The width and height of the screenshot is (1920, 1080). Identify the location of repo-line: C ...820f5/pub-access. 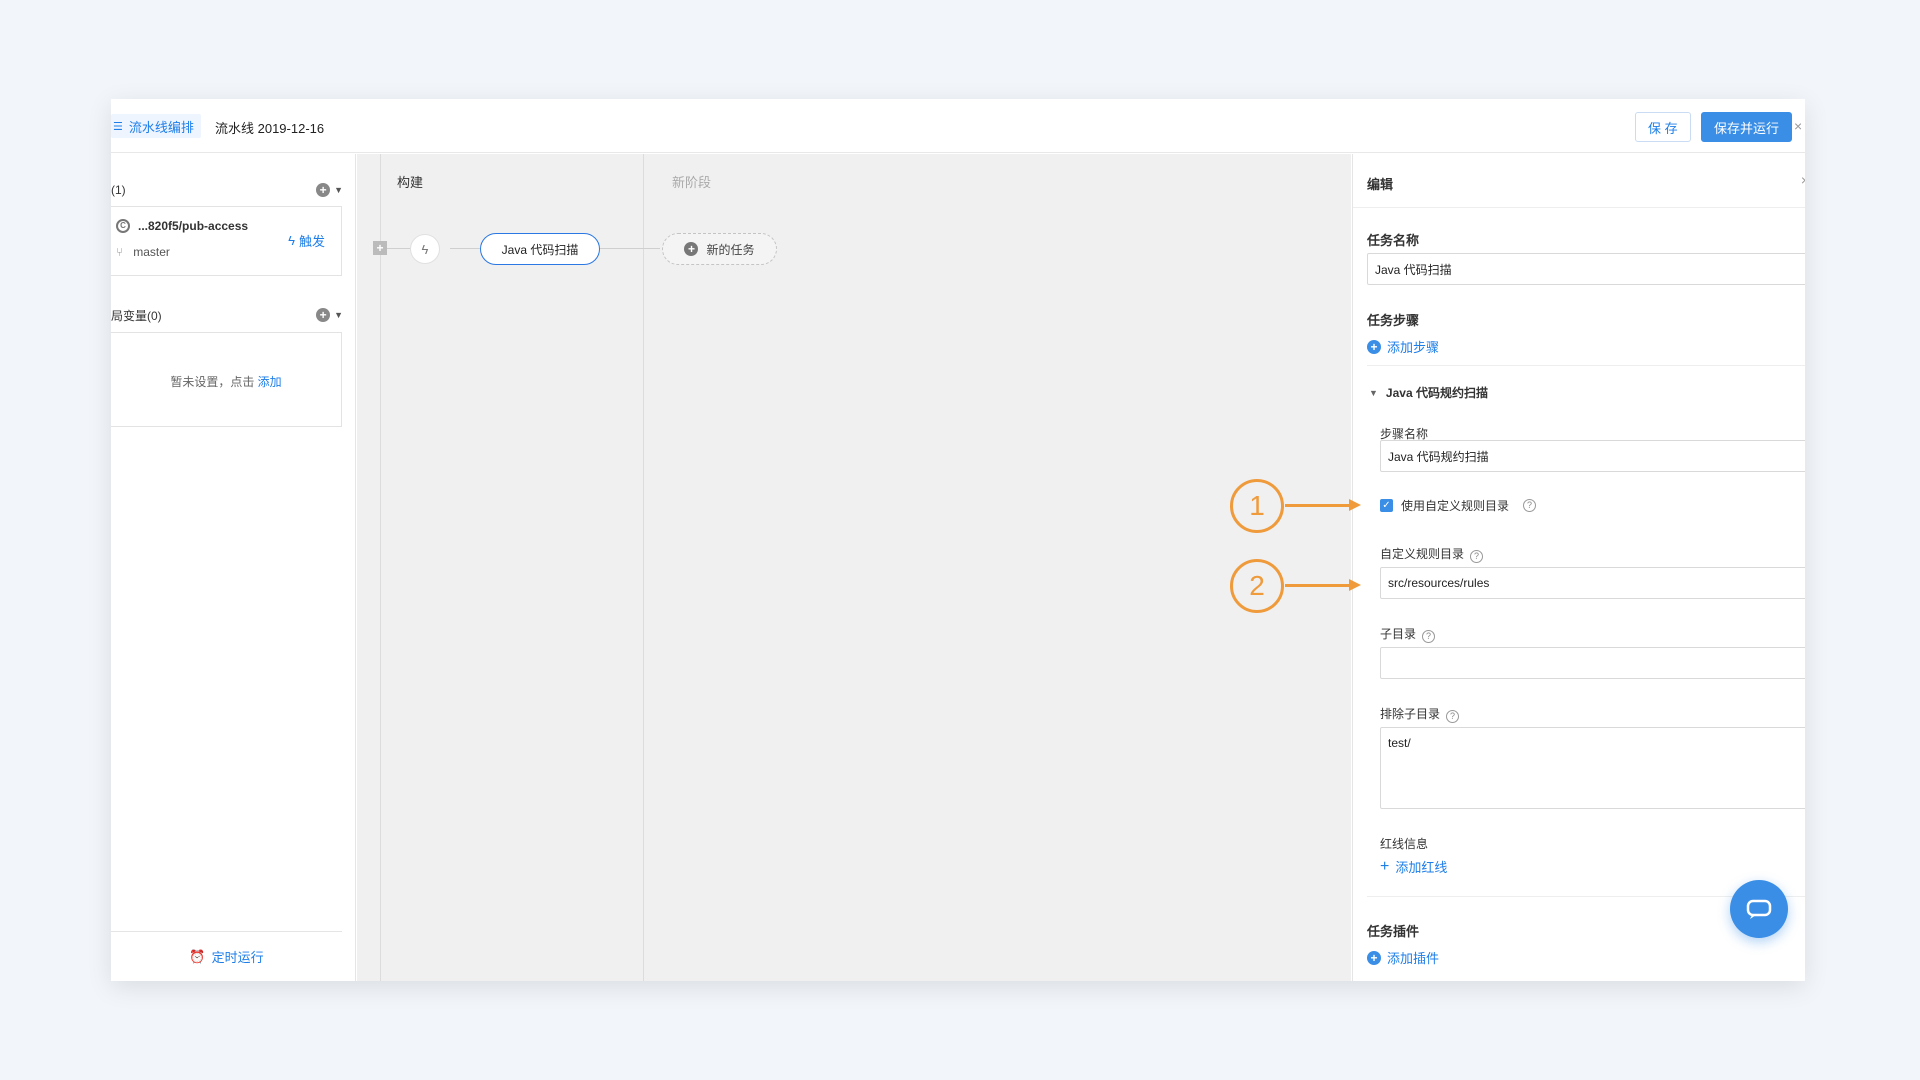
(182, 226).